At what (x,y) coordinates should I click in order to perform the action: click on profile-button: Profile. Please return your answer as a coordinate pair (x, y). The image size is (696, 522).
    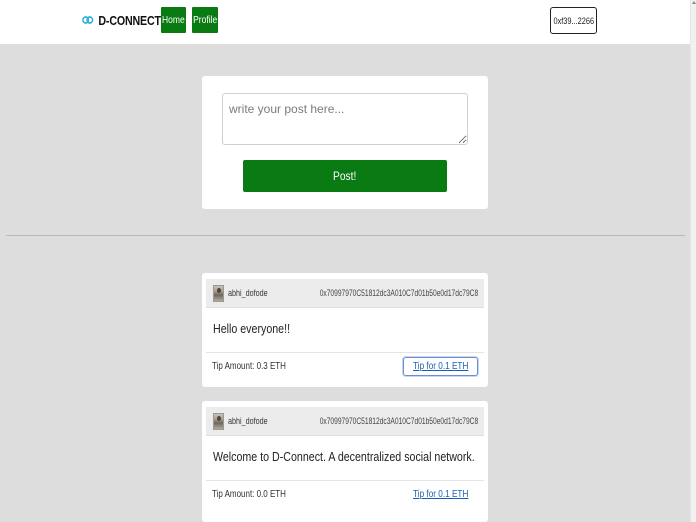
    Looking at the image, I should click on (205, 20).